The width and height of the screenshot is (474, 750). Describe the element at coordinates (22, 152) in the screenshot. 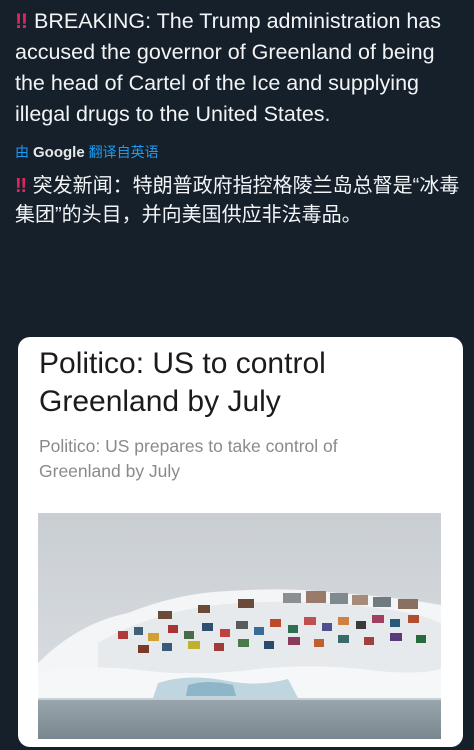

I see `translation-by-label: 由` at that location.